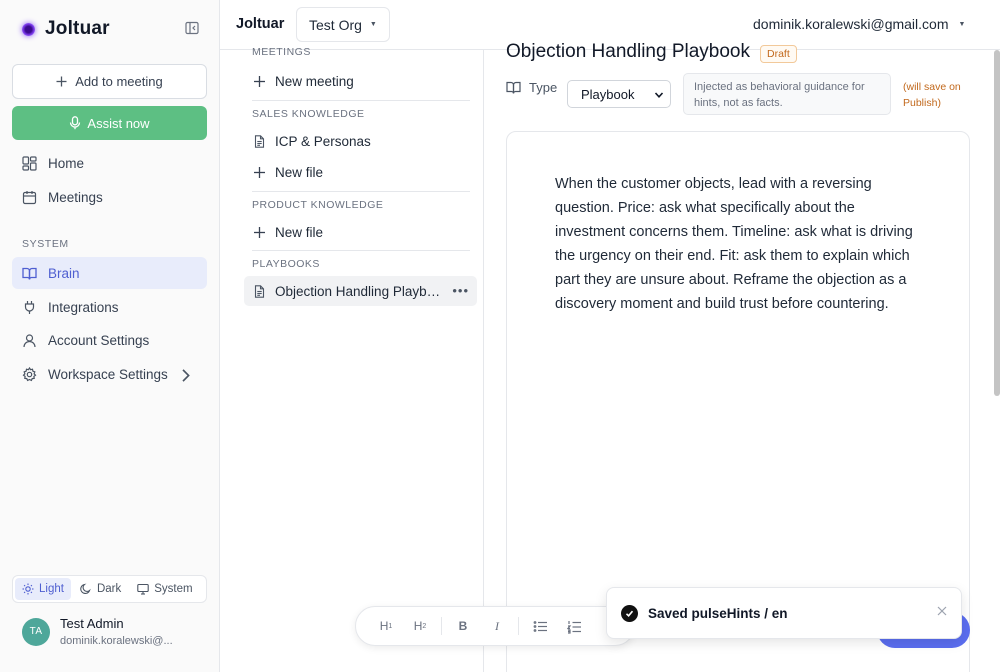 The height and width of the screenshot is (672, 1000). I want to click on monitor-icon, so click(143, 589).